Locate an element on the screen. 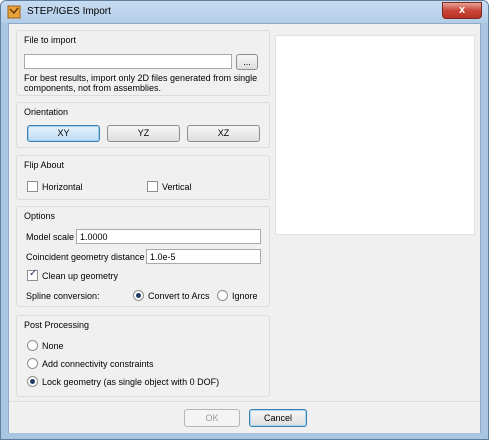 This screenshot has width=489, height=440. button-bar: OK Cancel is located at coordinates (244, 417).